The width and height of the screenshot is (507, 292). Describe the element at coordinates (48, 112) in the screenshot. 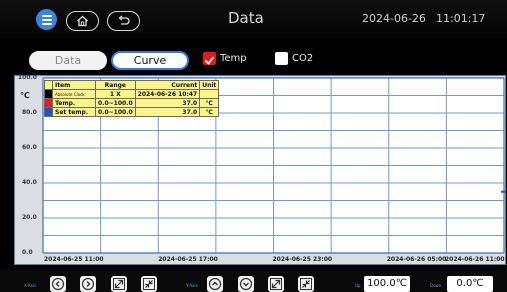

I see `legend-swatch-blue` at that location.